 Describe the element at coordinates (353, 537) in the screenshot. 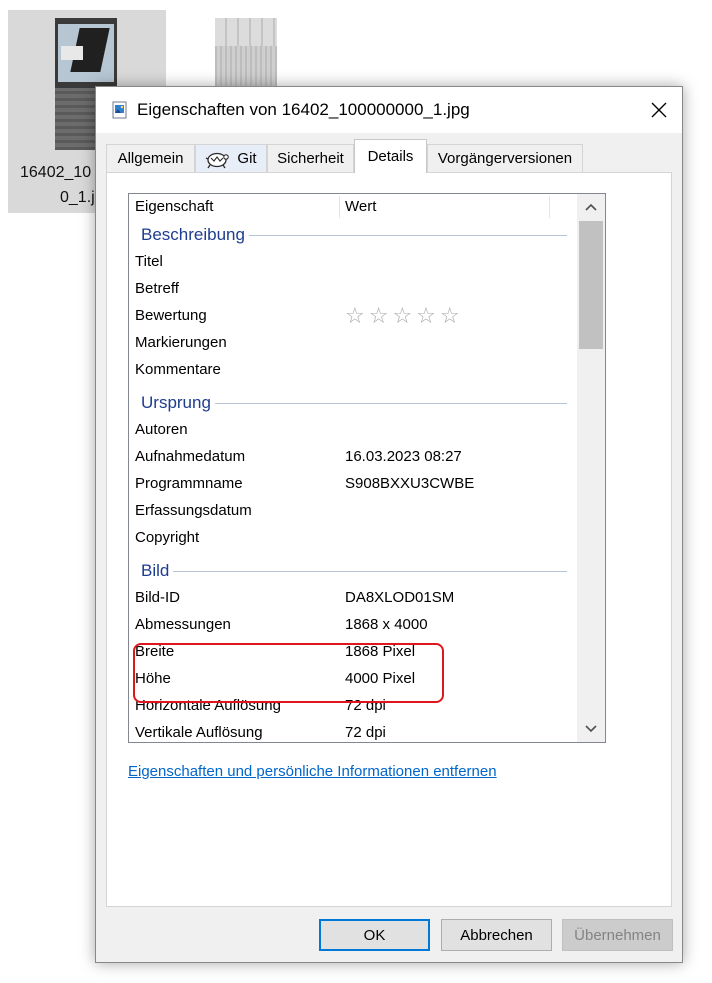

I see `table-row: Copyright` at that location.